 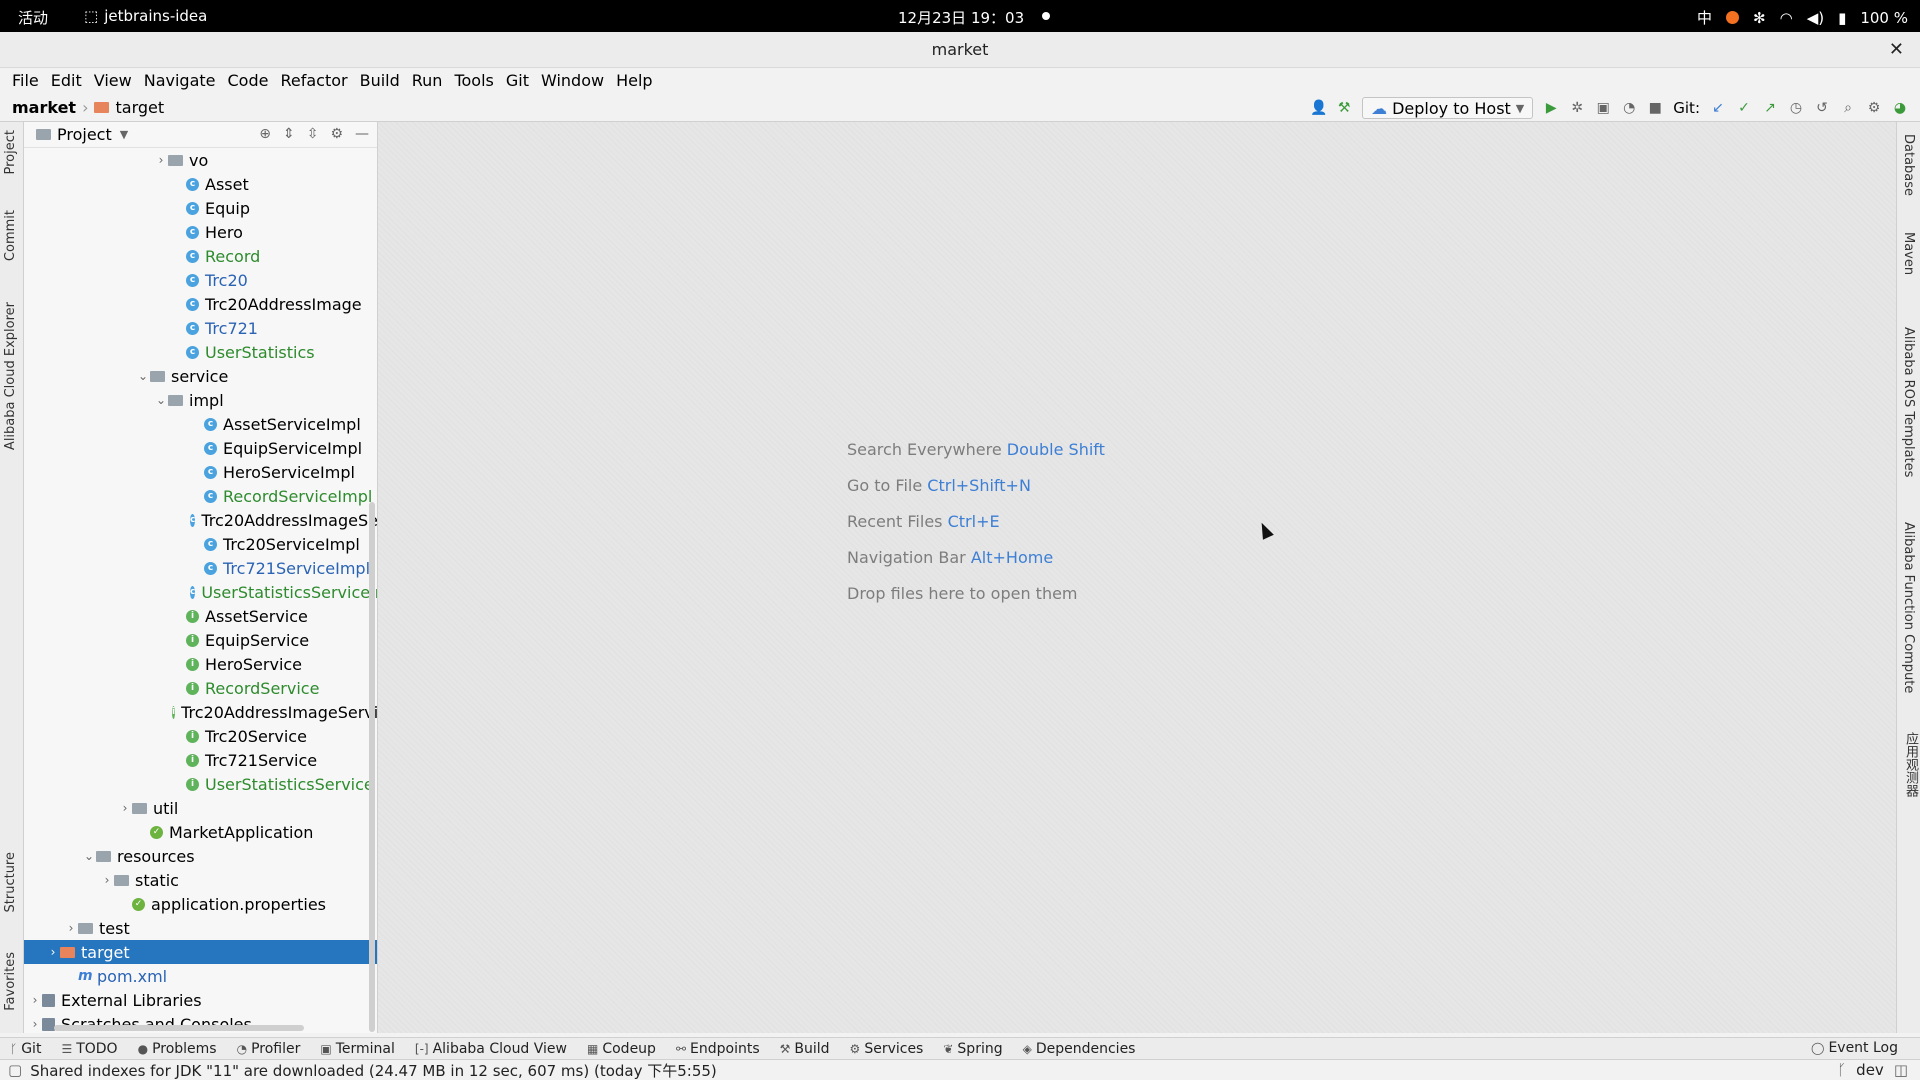 What do you see at coordinates (621, 1049) in the screenshot?
I see `tab-codeup: ▦ Codeup` at bounding box center [621, 1049].